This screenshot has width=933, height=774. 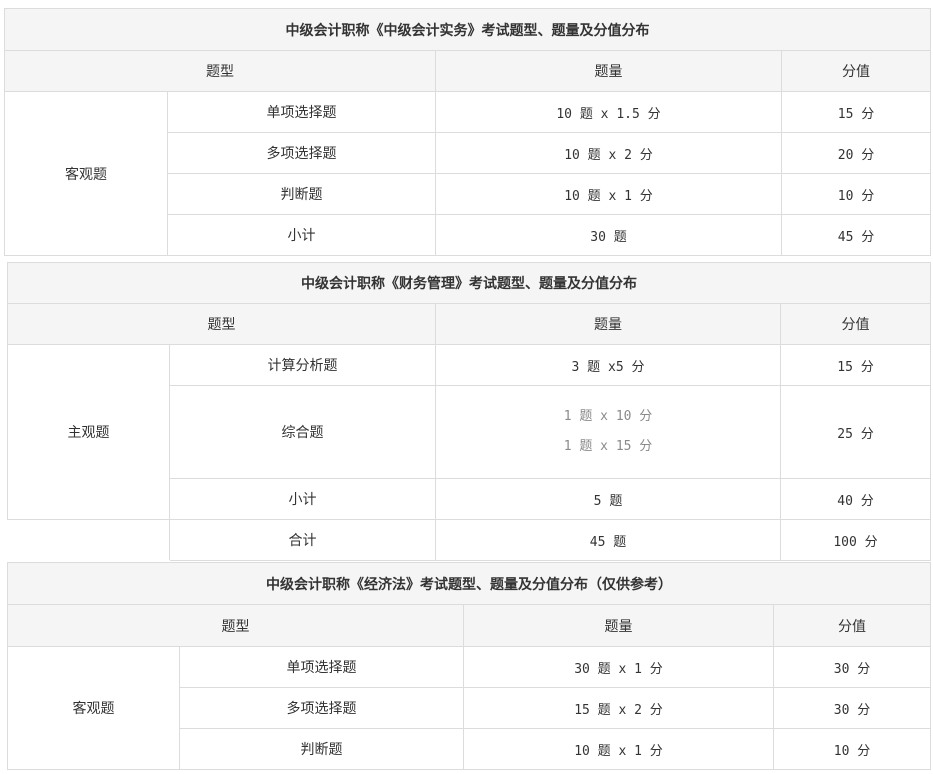 What do you see at coordinates (856, 153) in the screenshot?
I see `question-score: 20 分` at bounding box center [856, 153].